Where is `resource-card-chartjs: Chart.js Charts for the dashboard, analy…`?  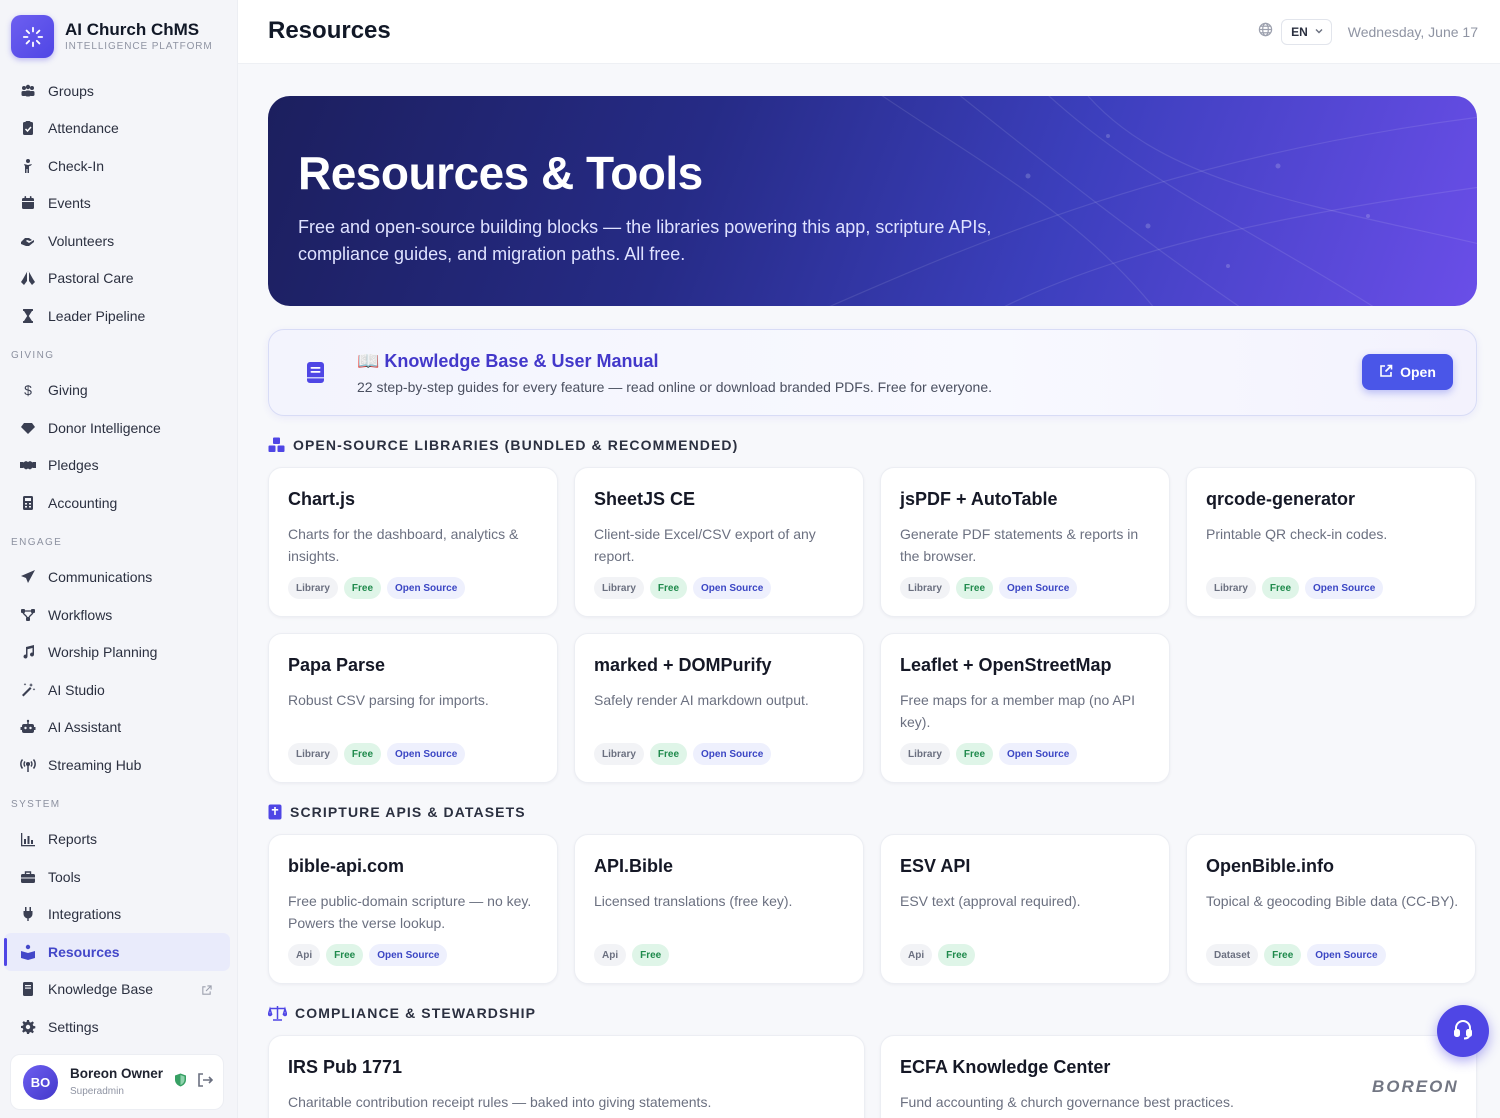 resource-card-chartjs: Chart.js Charts for the dashboard, analy… is located at coordinates (413, 542).